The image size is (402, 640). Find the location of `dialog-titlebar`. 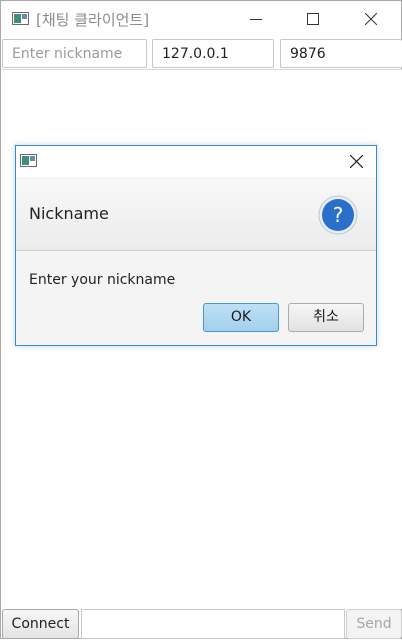

dialog-titlebar is located at coordinates (196, 161).